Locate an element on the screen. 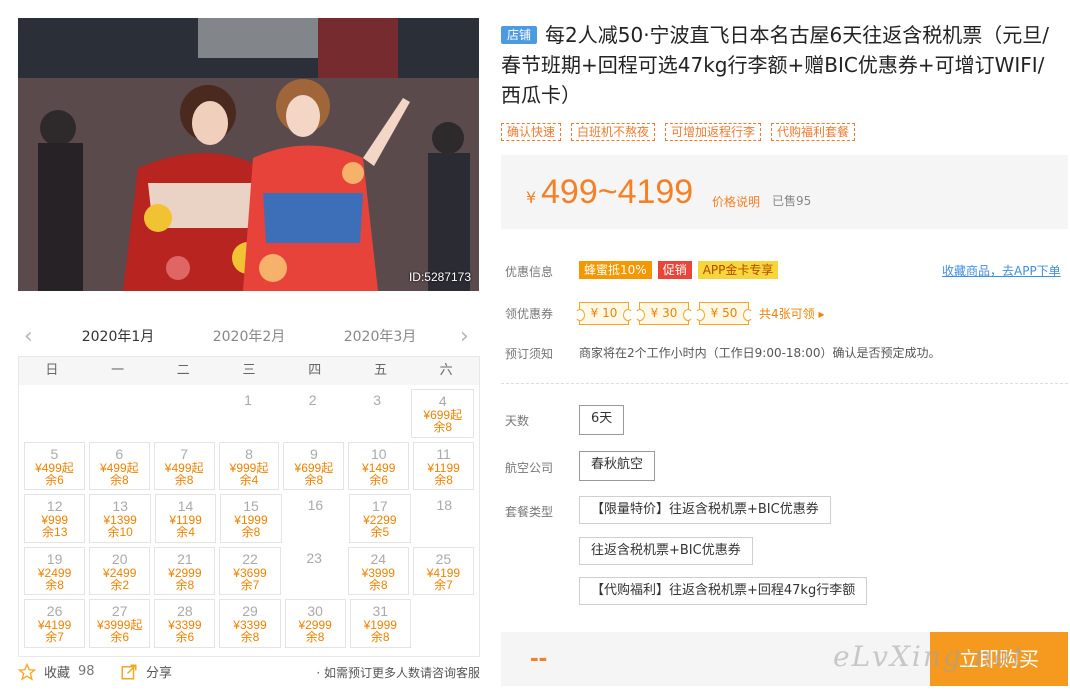  day-price: ¥1199 is located at coordinates (443, 467).